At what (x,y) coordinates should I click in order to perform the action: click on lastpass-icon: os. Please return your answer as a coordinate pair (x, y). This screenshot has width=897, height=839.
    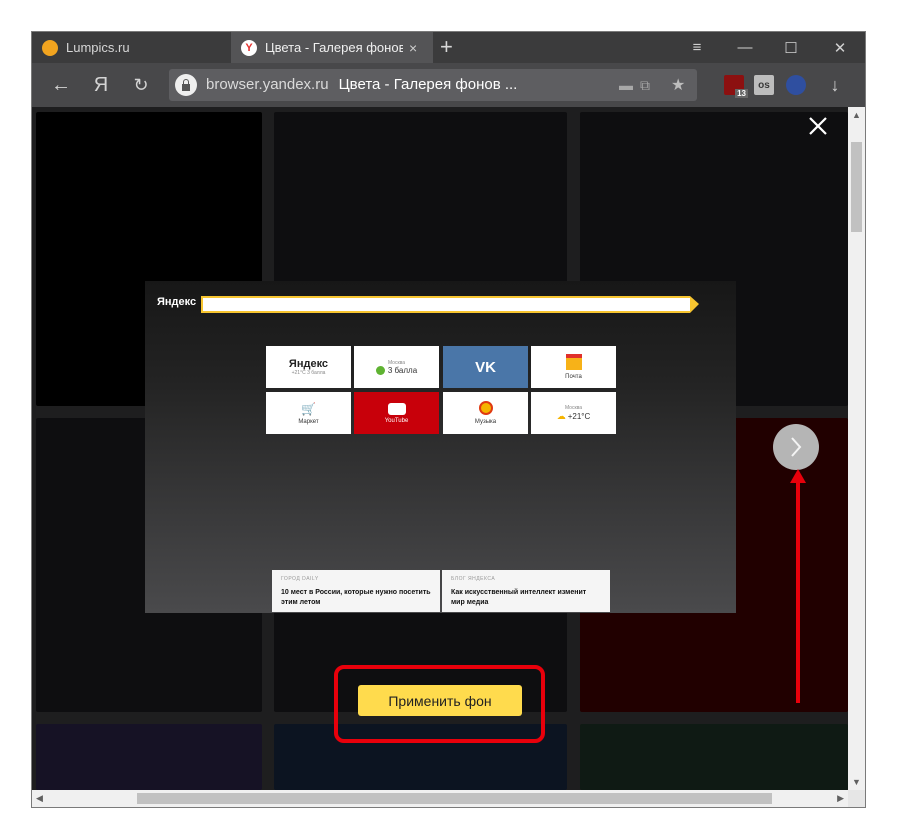
    Looking at the image, I should click on (764, 85).